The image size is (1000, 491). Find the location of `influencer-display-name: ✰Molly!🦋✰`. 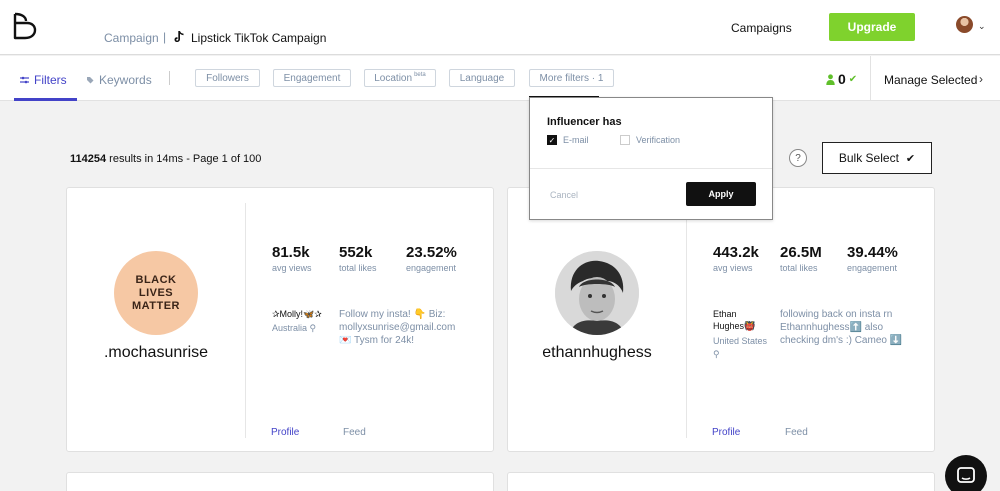

influencer-display-name: ✰Molly!🦋✰ is located at coordinates (297, 314).